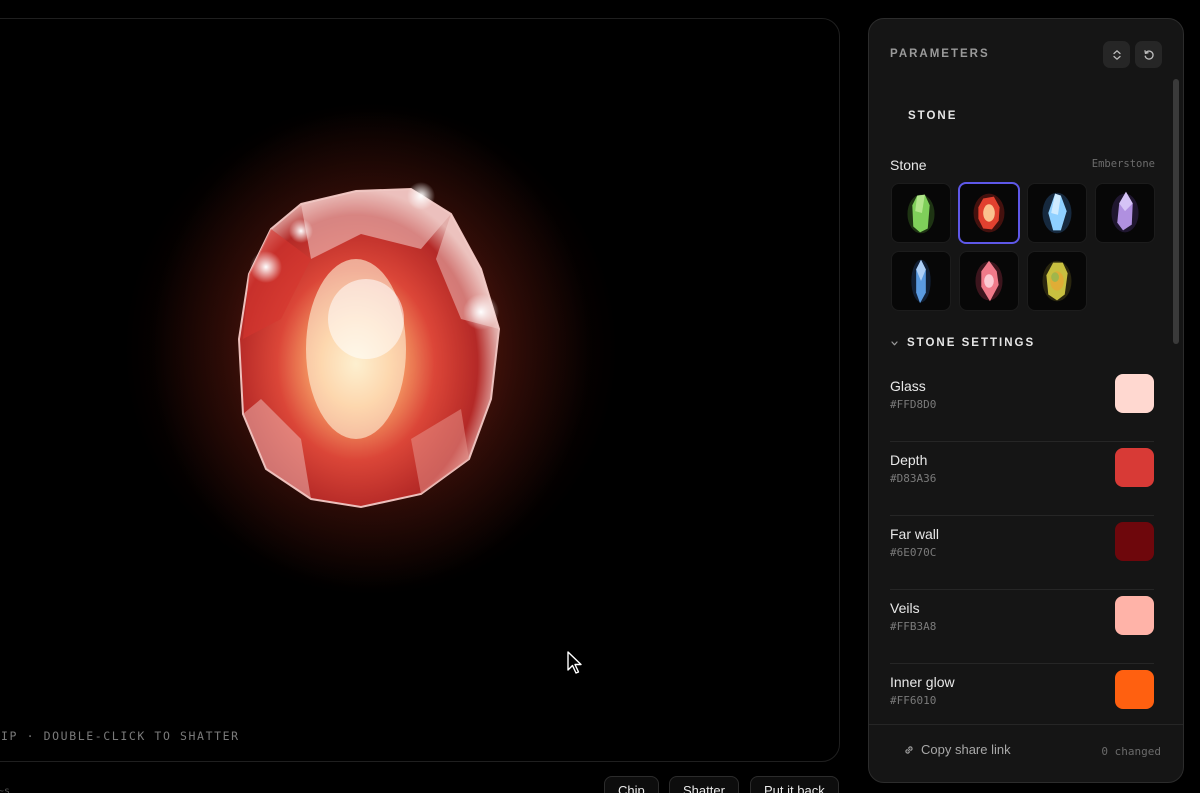 This screenshot has height=793, width=1200. What do you see at coordinates (631, 784) in the screenshot?
I see `chip-button: Chip` at bounding box center [631, 784].